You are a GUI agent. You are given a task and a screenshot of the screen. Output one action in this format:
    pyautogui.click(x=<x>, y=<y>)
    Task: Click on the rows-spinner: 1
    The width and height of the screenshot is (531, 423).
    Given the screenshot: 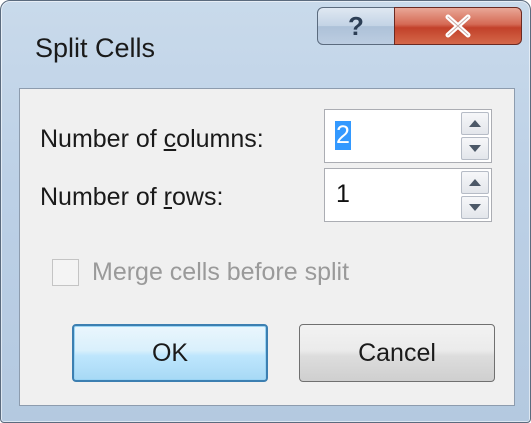 What is the action you would take?
    pyautogui.click(x=408, y=195)
    